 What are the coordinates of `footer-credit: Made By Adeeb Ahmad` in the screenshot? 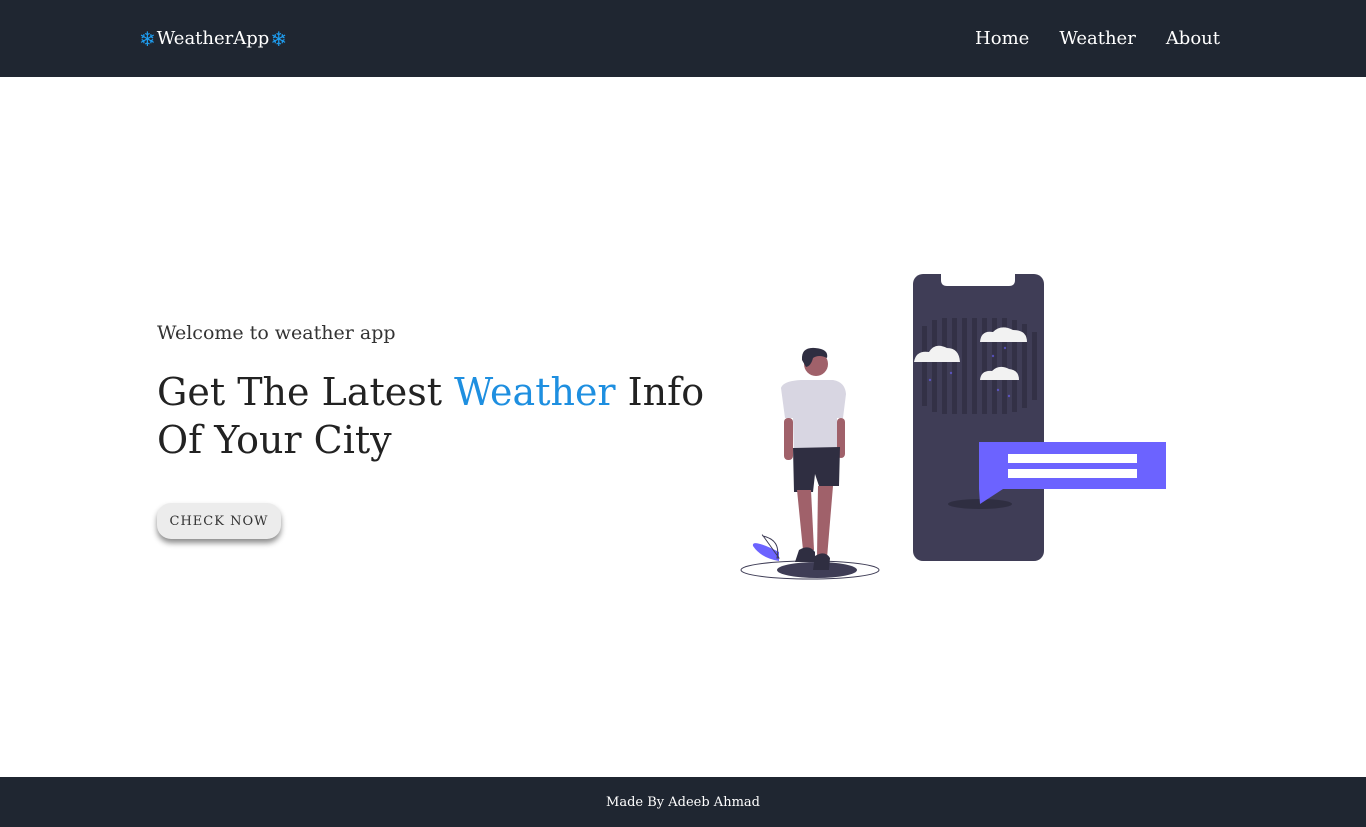 It's located at (683, 802).